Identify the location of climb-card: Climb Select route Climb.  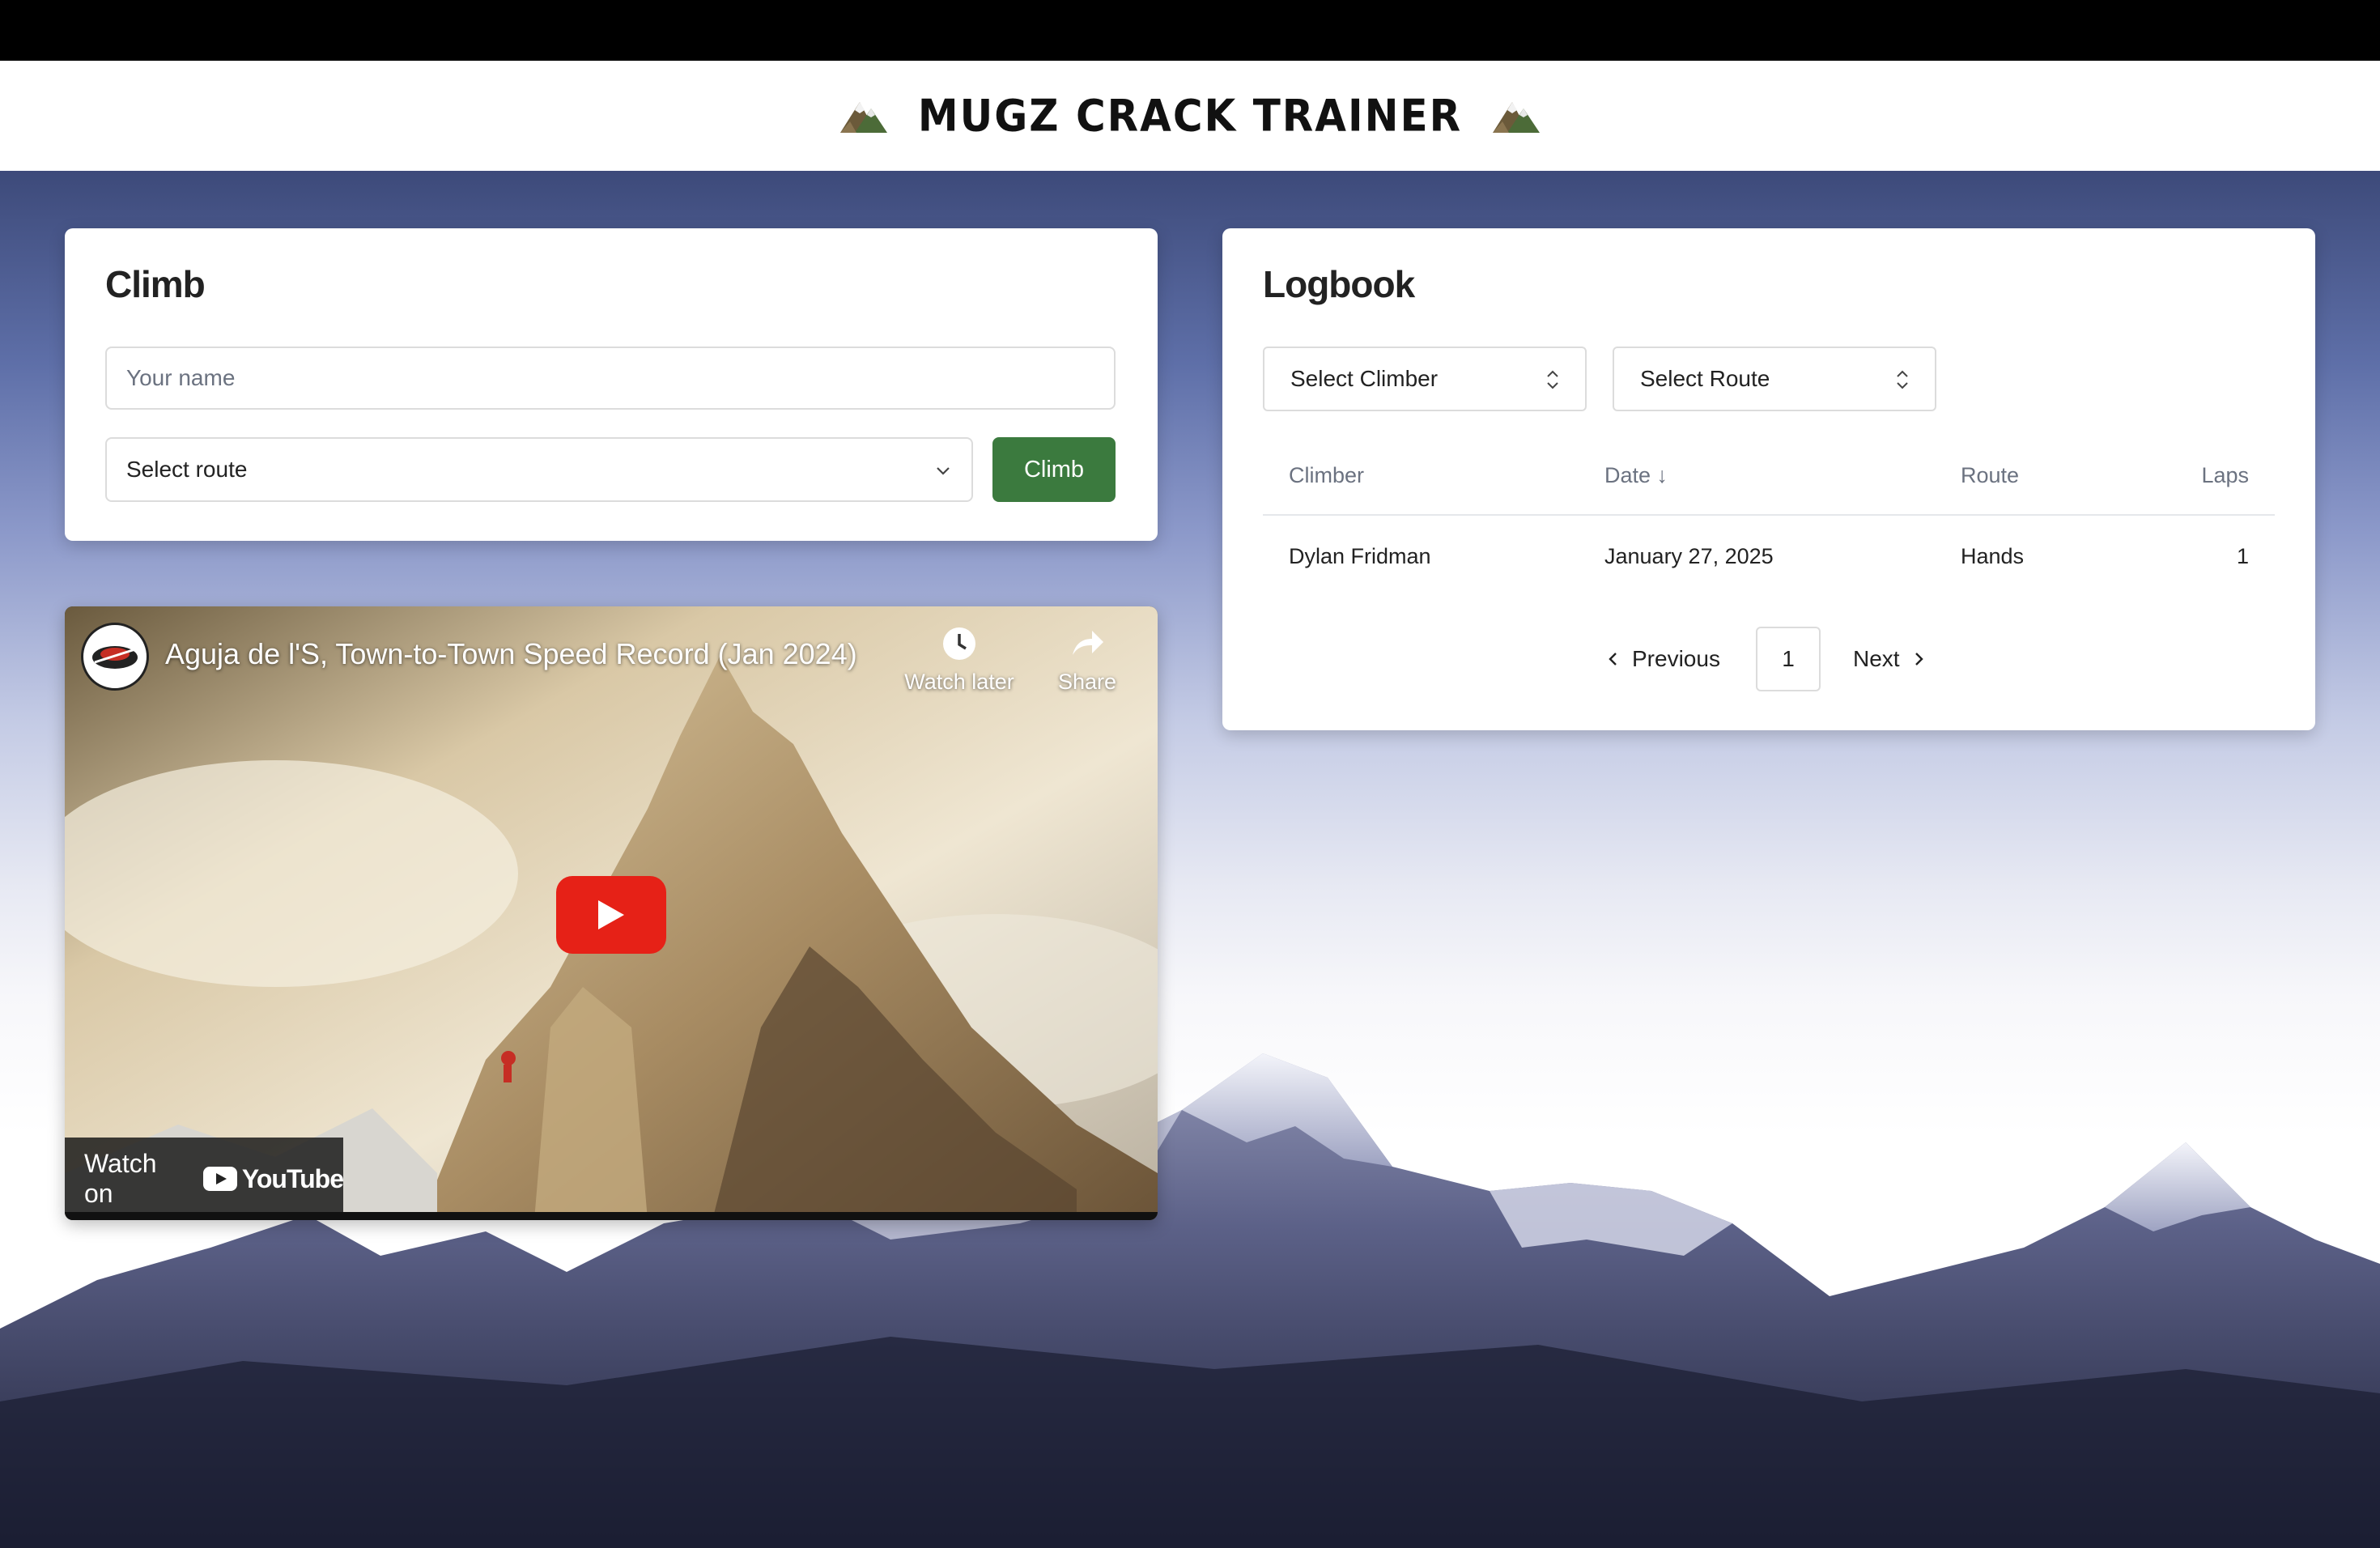
(611, 385).